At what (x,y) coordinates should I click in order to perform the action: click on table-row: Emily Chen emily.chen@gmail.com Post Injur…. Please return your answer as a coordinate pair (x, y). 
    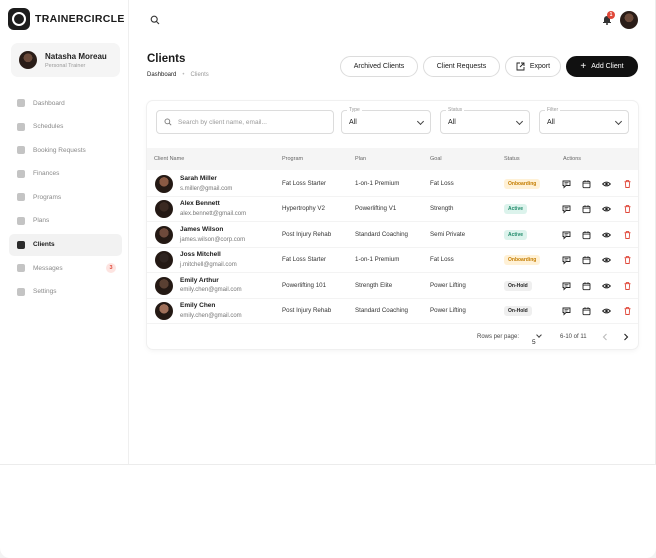
    Looking at the image, I should click on (392, 311).